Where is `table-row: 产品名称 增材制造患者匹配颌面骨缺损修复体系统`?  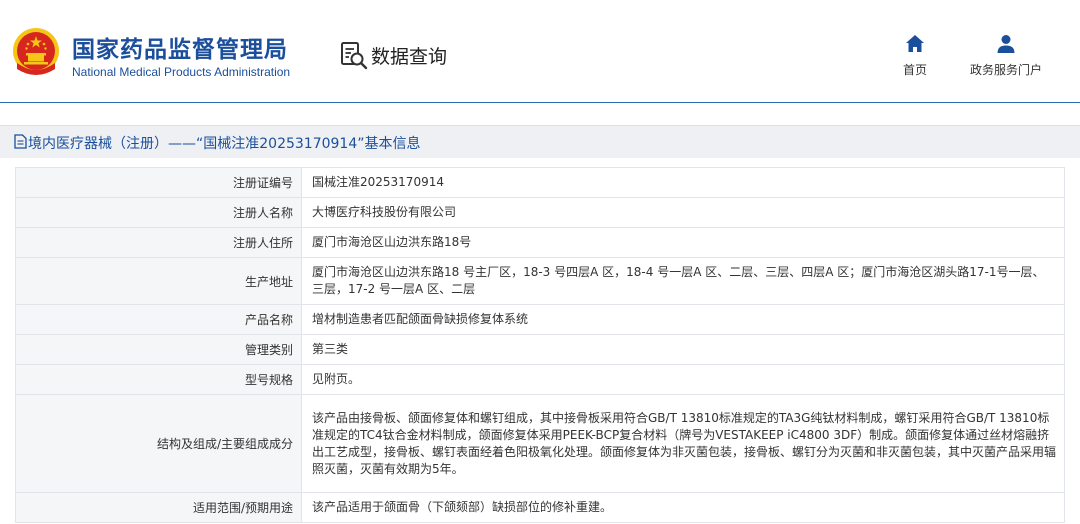 table-row: 产品名称 增材制造患者匹配颌面骨缺损修复体系统 is located at coordinates (540, 319).